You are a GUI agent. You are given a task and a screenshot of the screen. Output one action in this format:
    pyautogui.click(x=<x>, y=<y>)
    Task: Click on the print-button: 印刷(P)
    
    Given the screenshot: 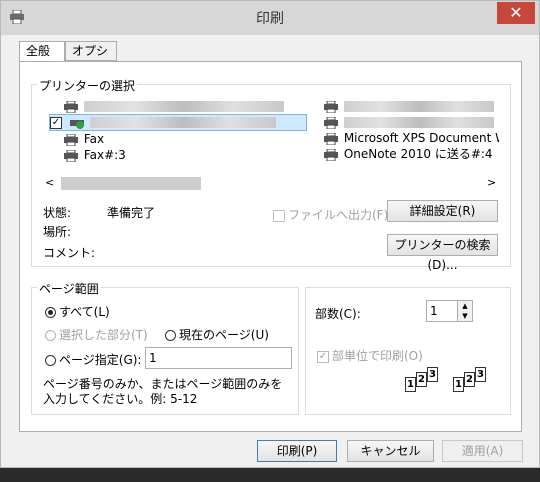 What is the action you would take?
    pyautogui.click(x=297, y=451)
    